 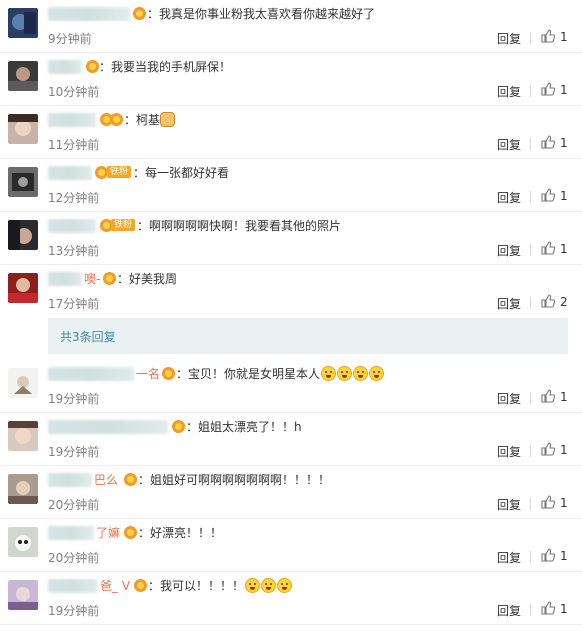 What do you see at coordinates (148, 373) in the screenshot?
I see `username-tail: 一名` at bounding box center [148, 373].